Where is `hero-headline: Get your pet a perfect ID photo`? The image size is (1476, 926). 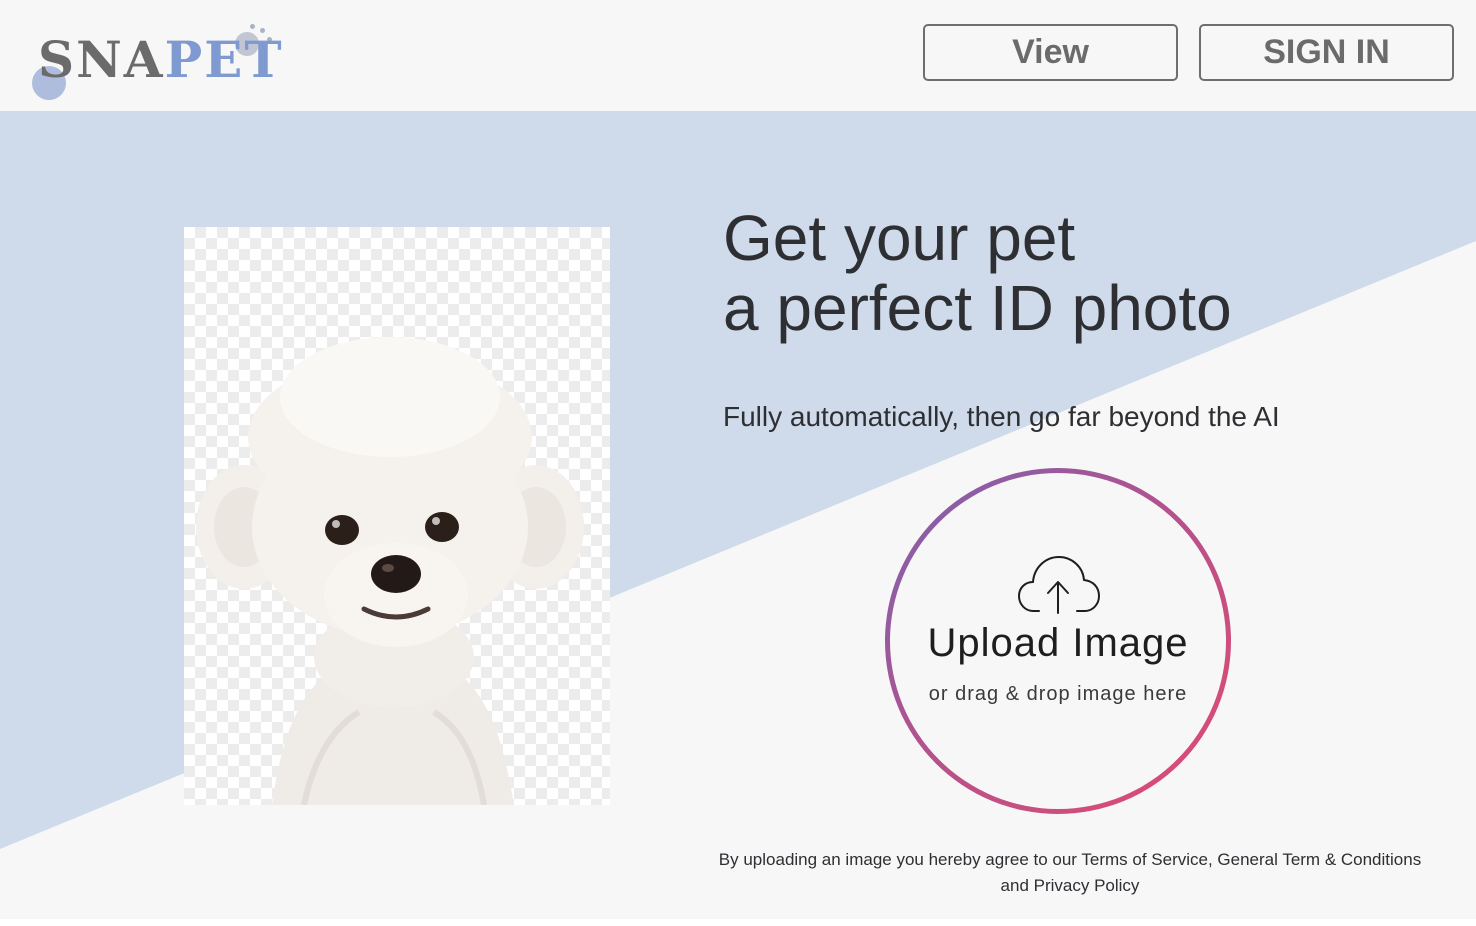
hero-headline: Get your pet a perfect ID photo is located at coordinates (977, 273).